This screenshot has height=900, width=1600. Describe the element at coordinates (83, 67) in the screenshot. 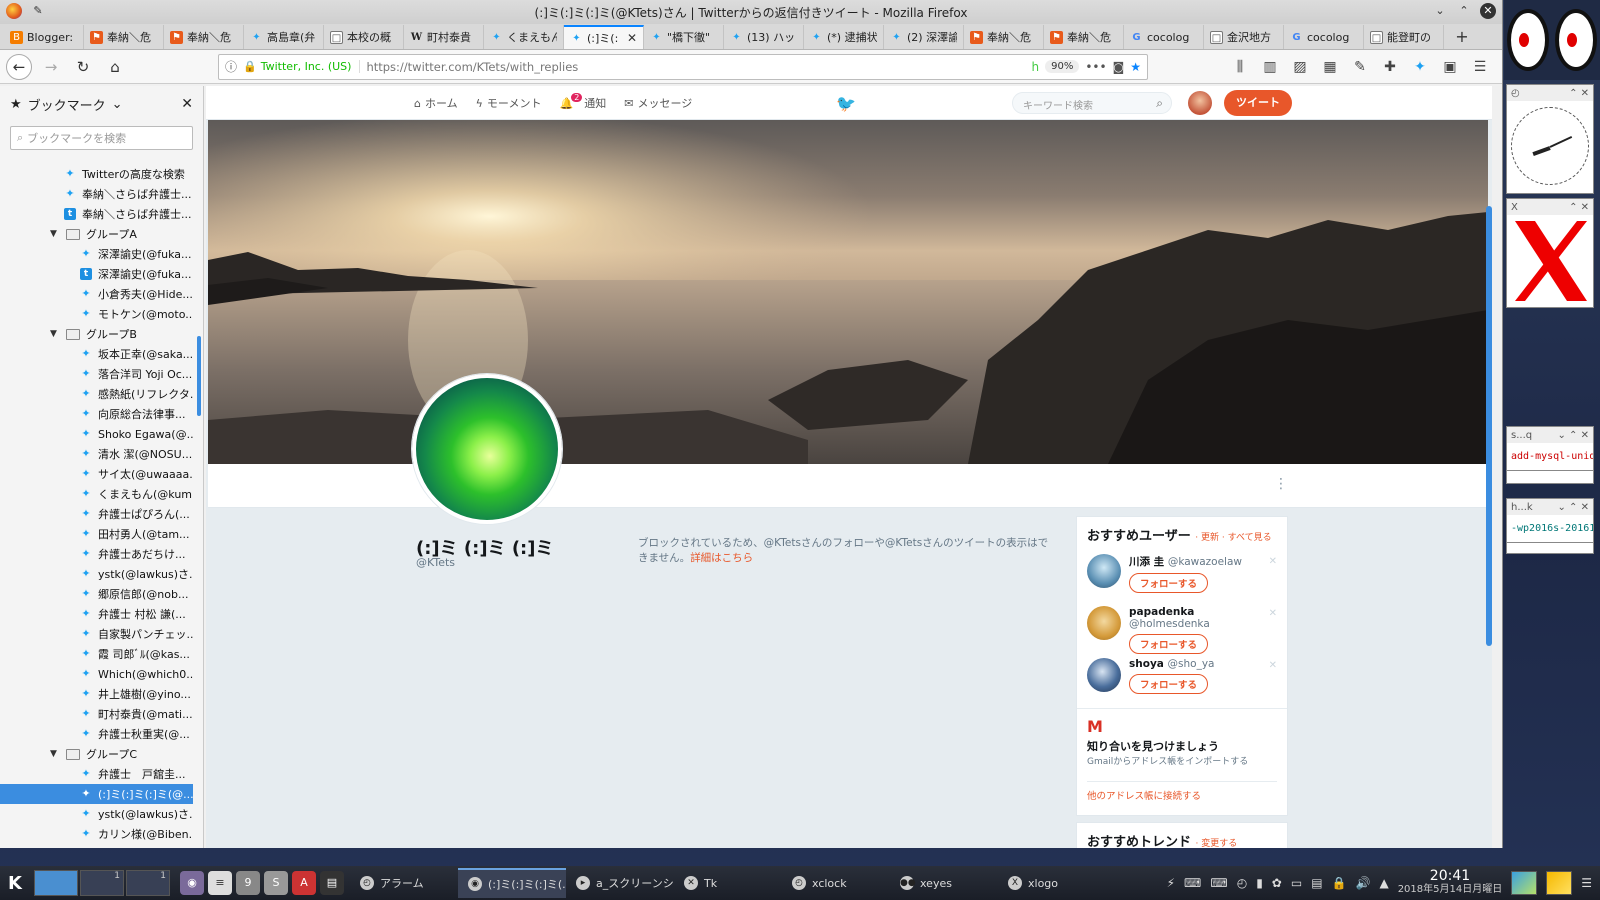

I see `reload-button: ↻` at that location.